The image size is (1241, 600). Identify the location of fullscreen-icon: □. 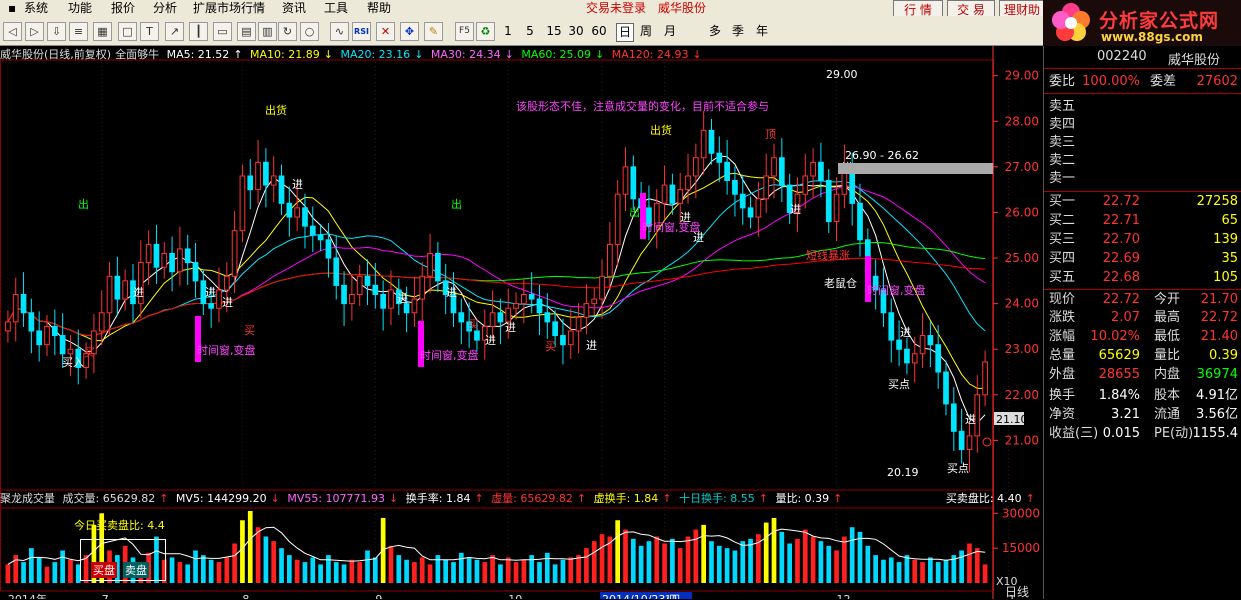
(127, 31).